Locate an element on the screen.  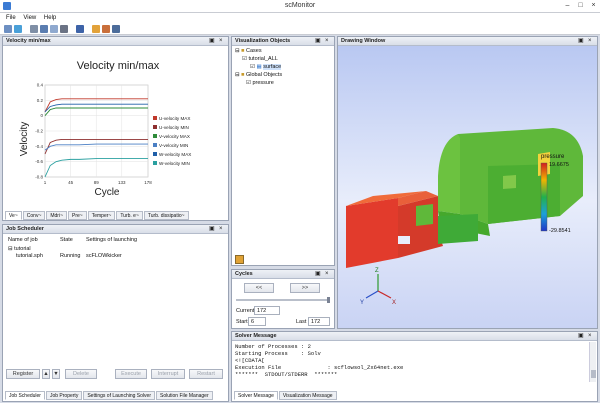
tab-launching-settings: Settings of Launching Solver is located at coordinates (119, 395).